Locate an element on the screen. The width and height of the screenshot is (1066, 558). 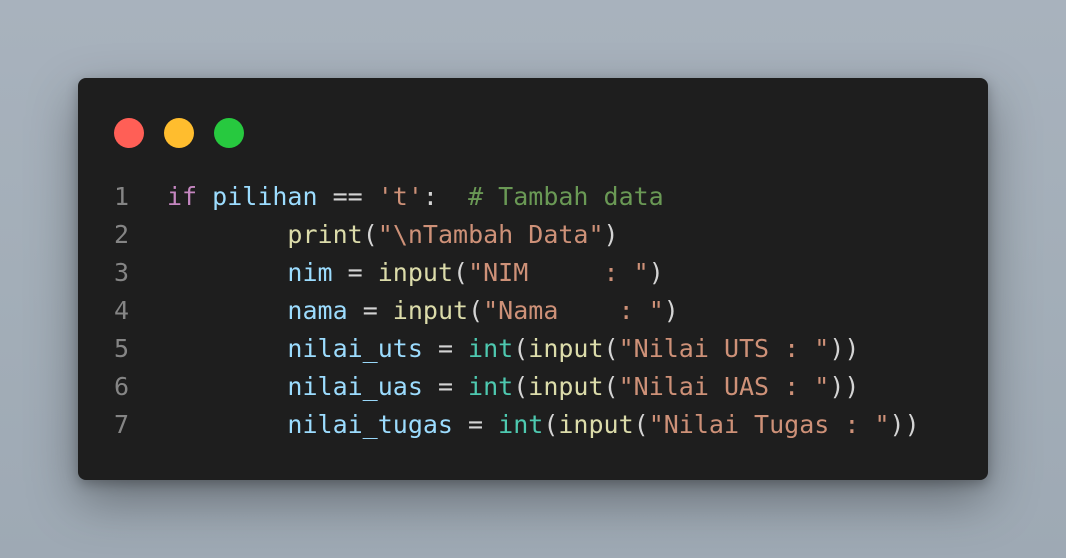
code-token: "NIM : " is located at coordinates (558, 272).